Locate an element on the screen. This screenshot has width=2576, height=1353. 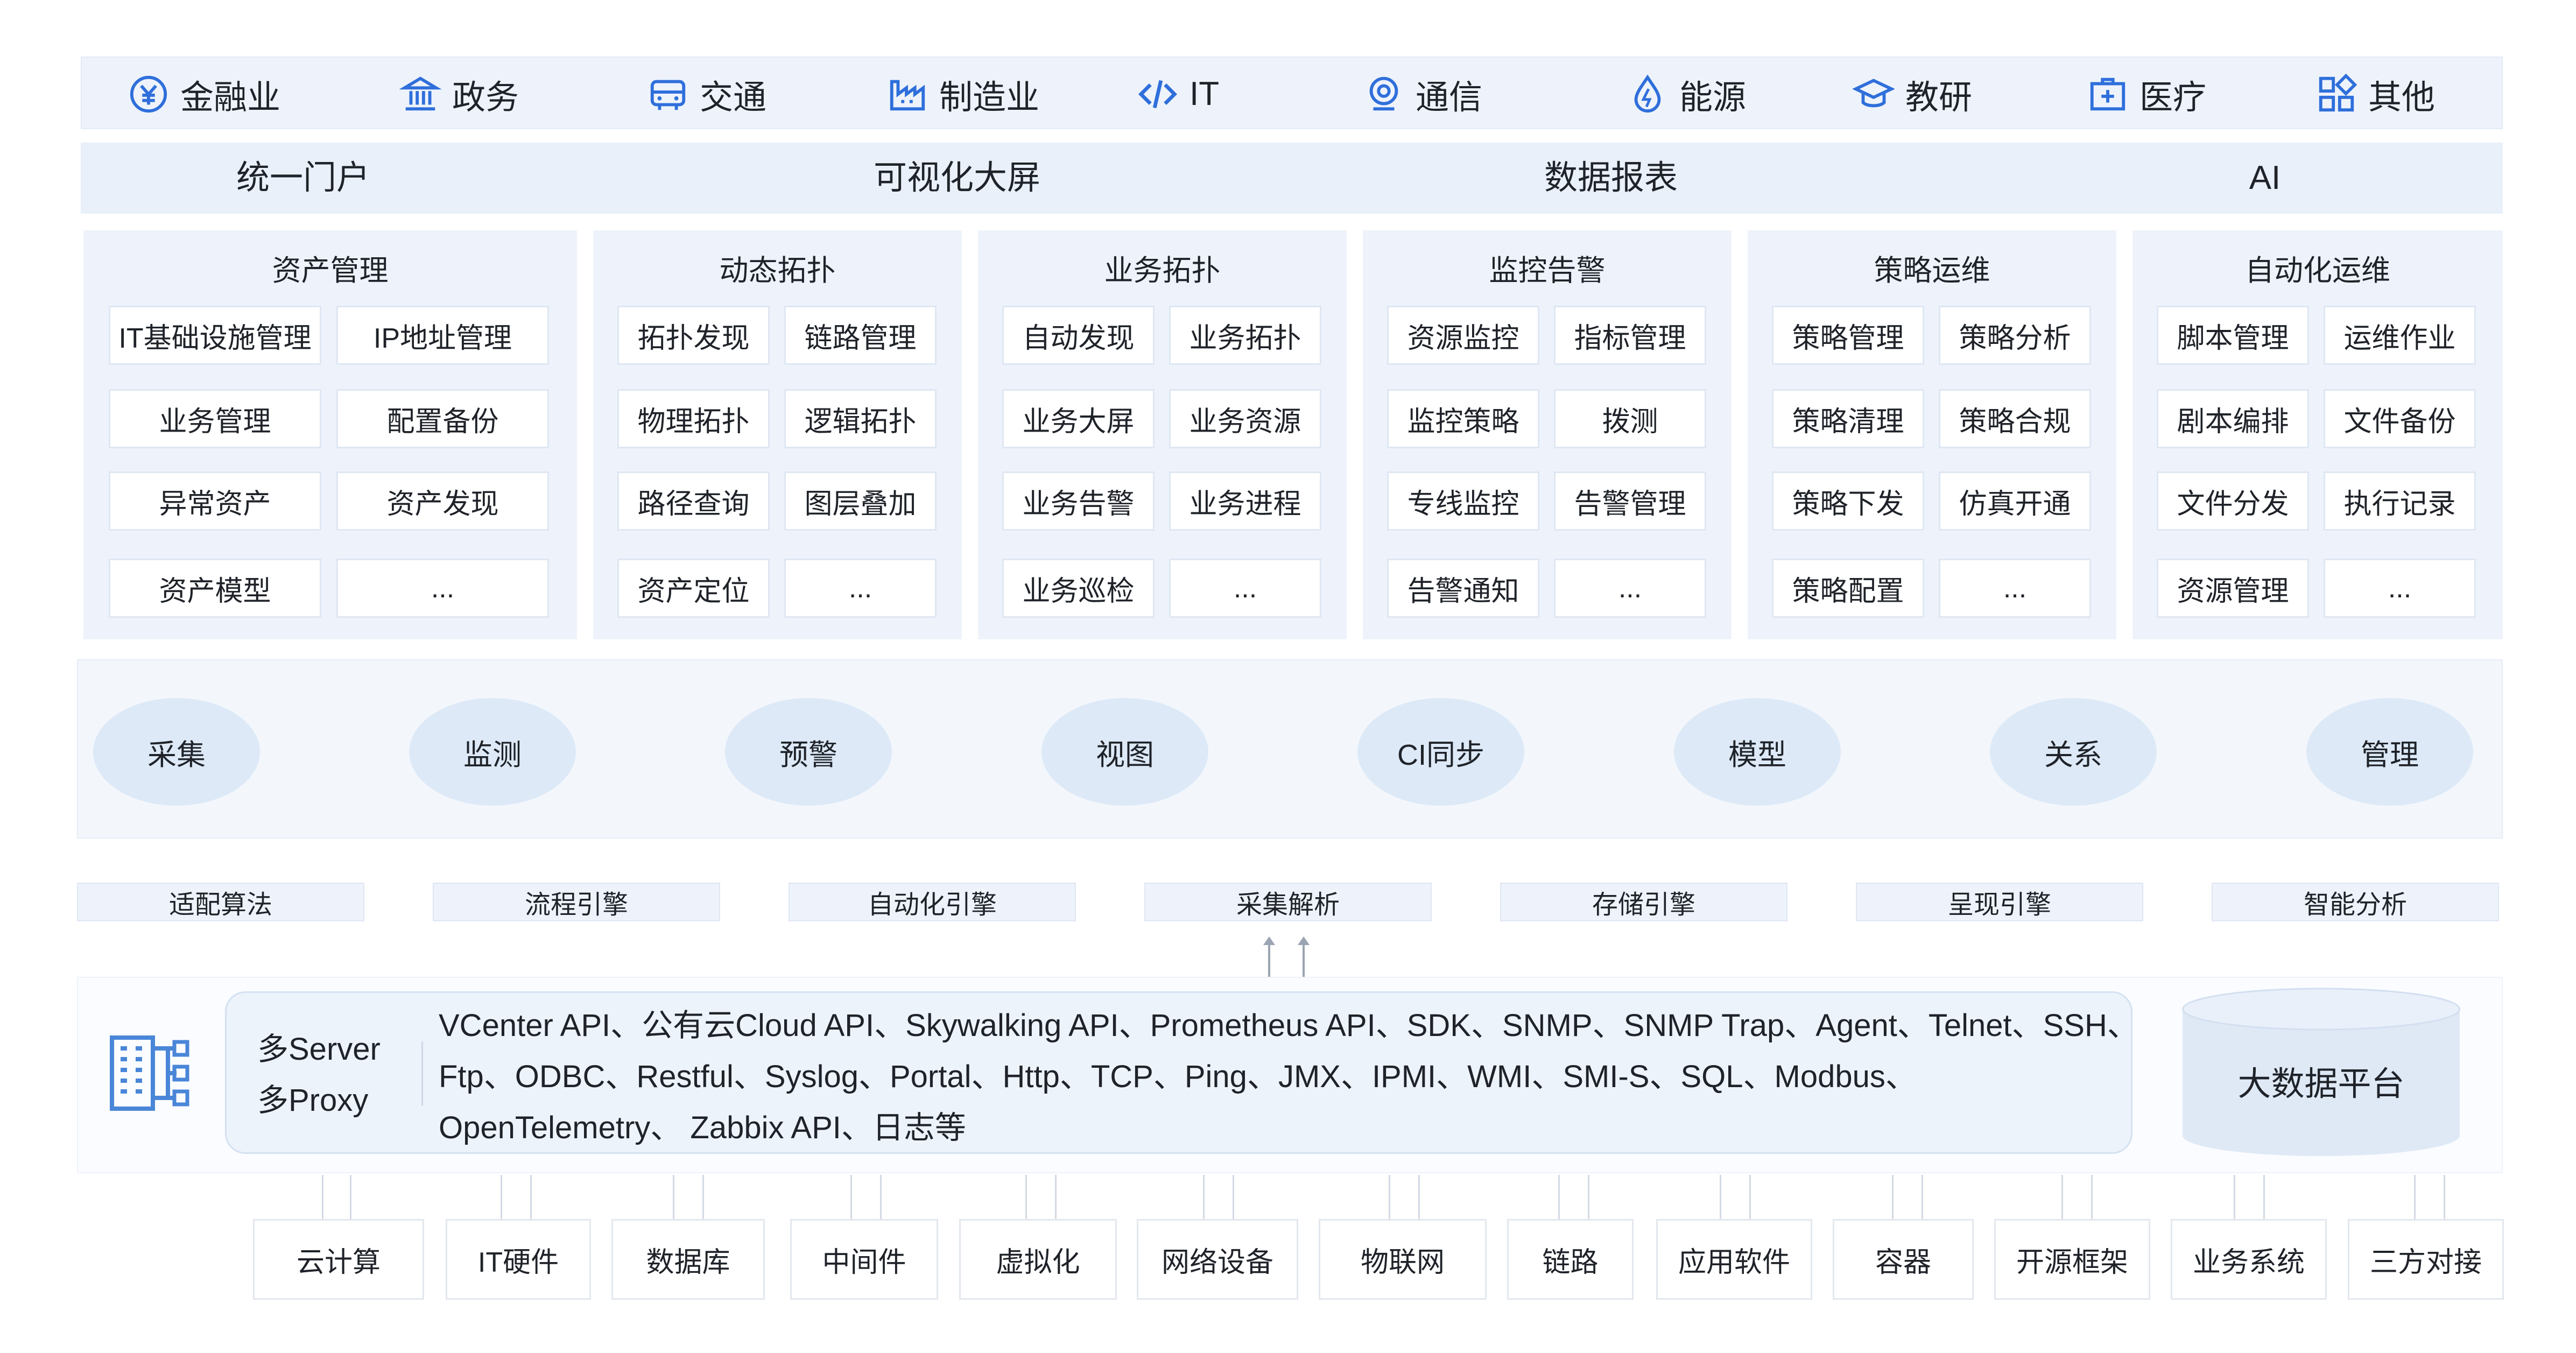
module-item: 路径查询 is located at coordinates (693, 501).